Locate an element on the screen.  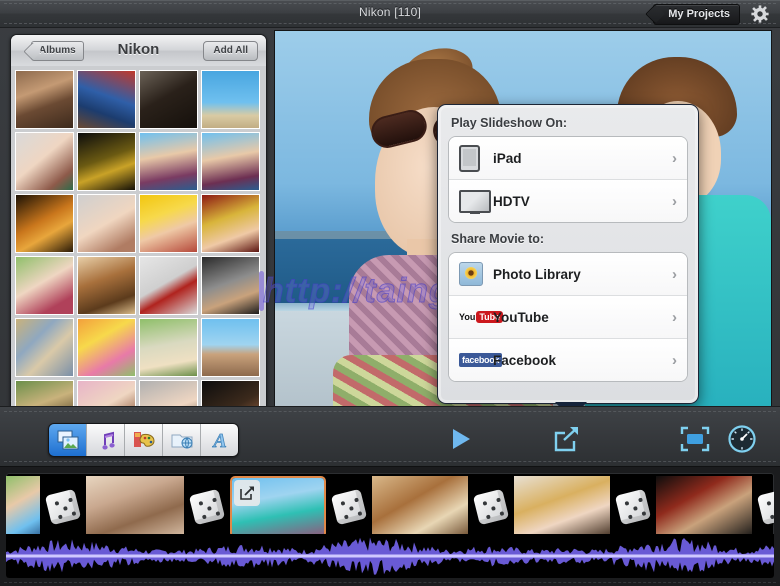
woman-yellow-bg is located at coordinates (168, 223).